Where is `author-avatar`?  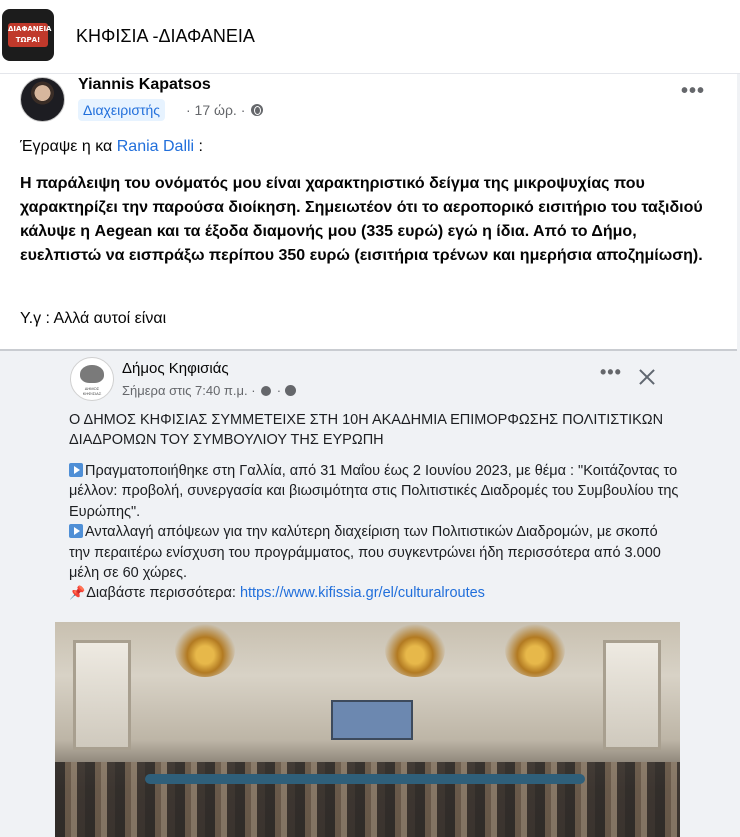
author-avatar is located at coordinates (42, 99).